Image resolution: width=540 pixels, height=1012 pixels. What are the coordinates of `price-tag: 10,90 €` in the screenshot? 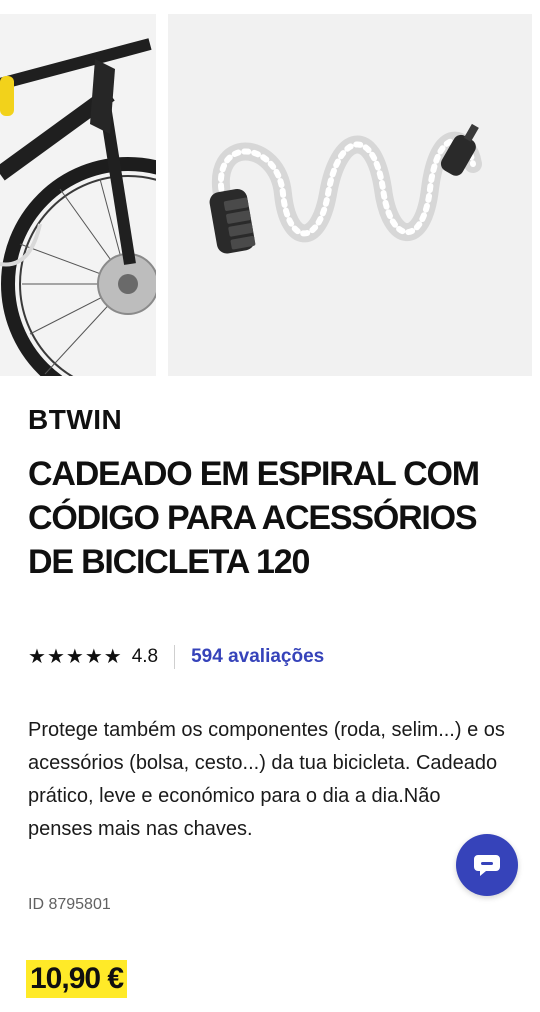 It's located at (77, 979).